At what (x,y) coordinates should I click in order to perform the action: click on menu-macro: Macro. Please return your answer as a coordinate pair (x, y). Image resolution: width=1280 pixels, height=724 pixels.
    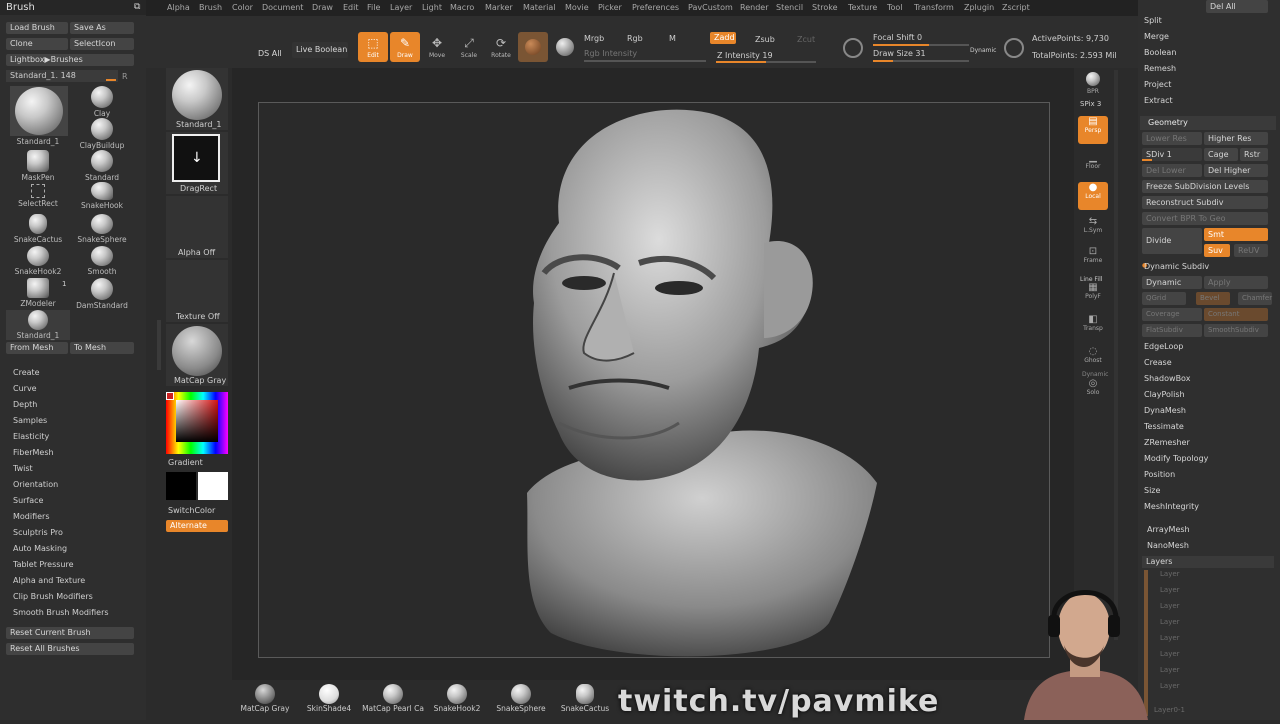
    Looking at the image, I should click on (462, 7).